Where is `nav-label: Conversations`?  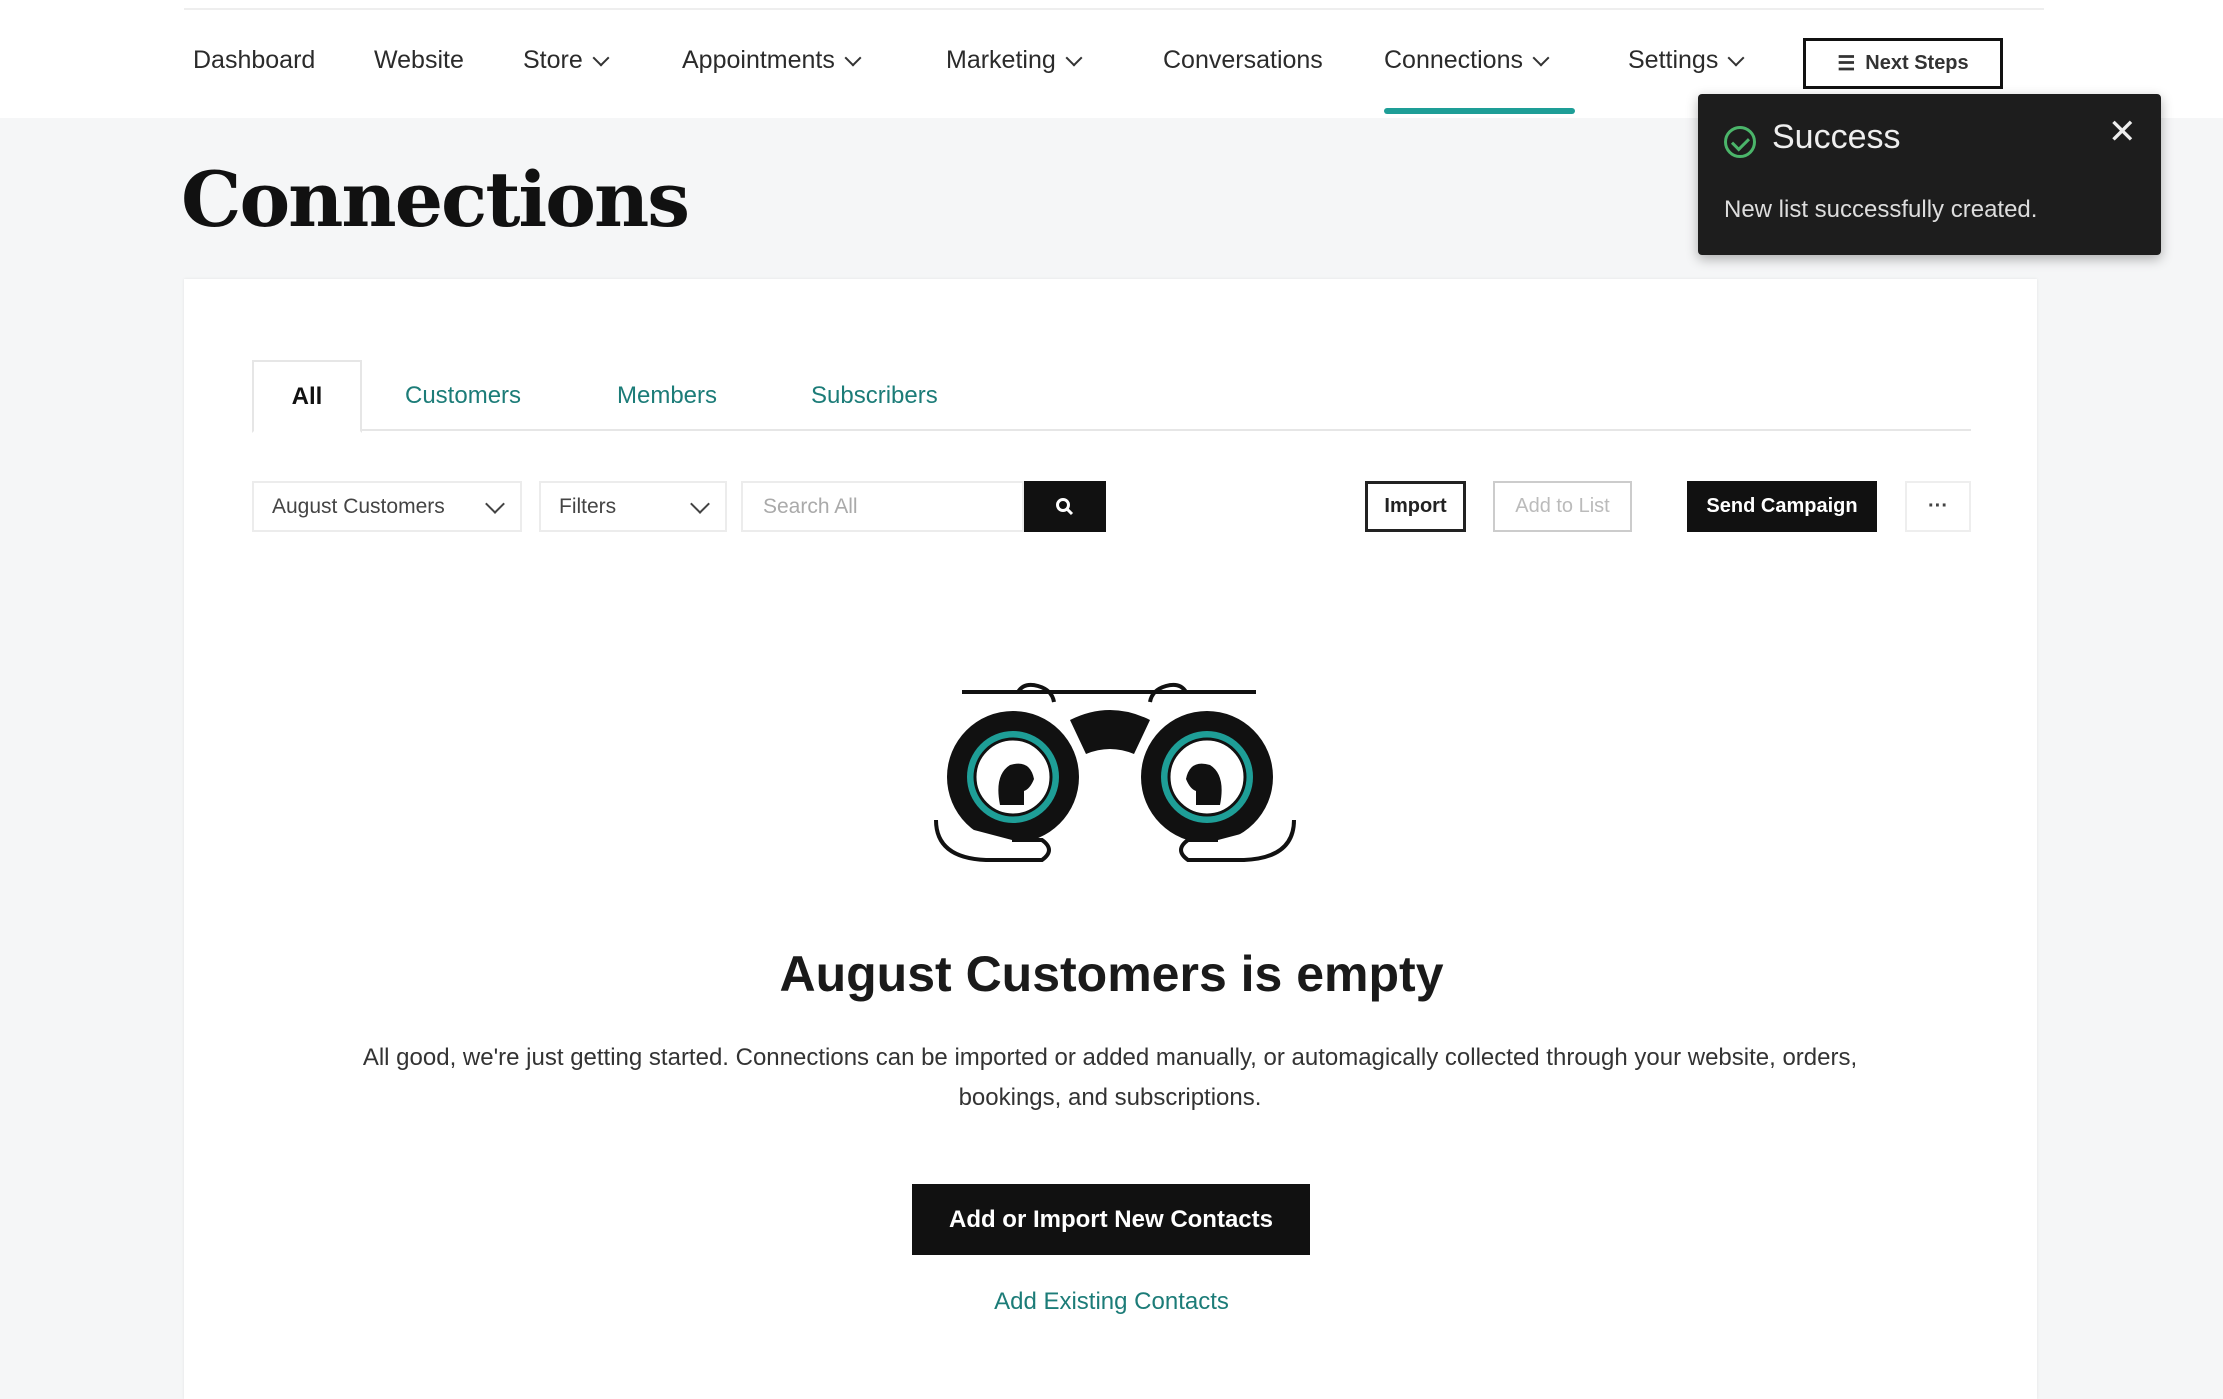 nav-label: Conversations is located at coordinates (1243, 60).